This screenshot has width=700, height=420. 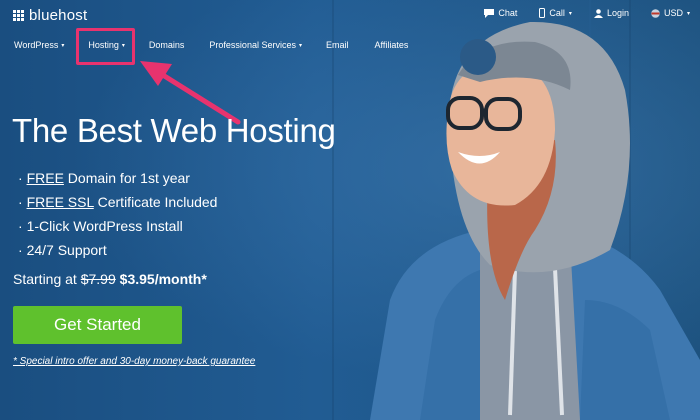 I want to click on pricing-line: Starting at $7.99 $3.95/month*, so click(x=110, y=279).